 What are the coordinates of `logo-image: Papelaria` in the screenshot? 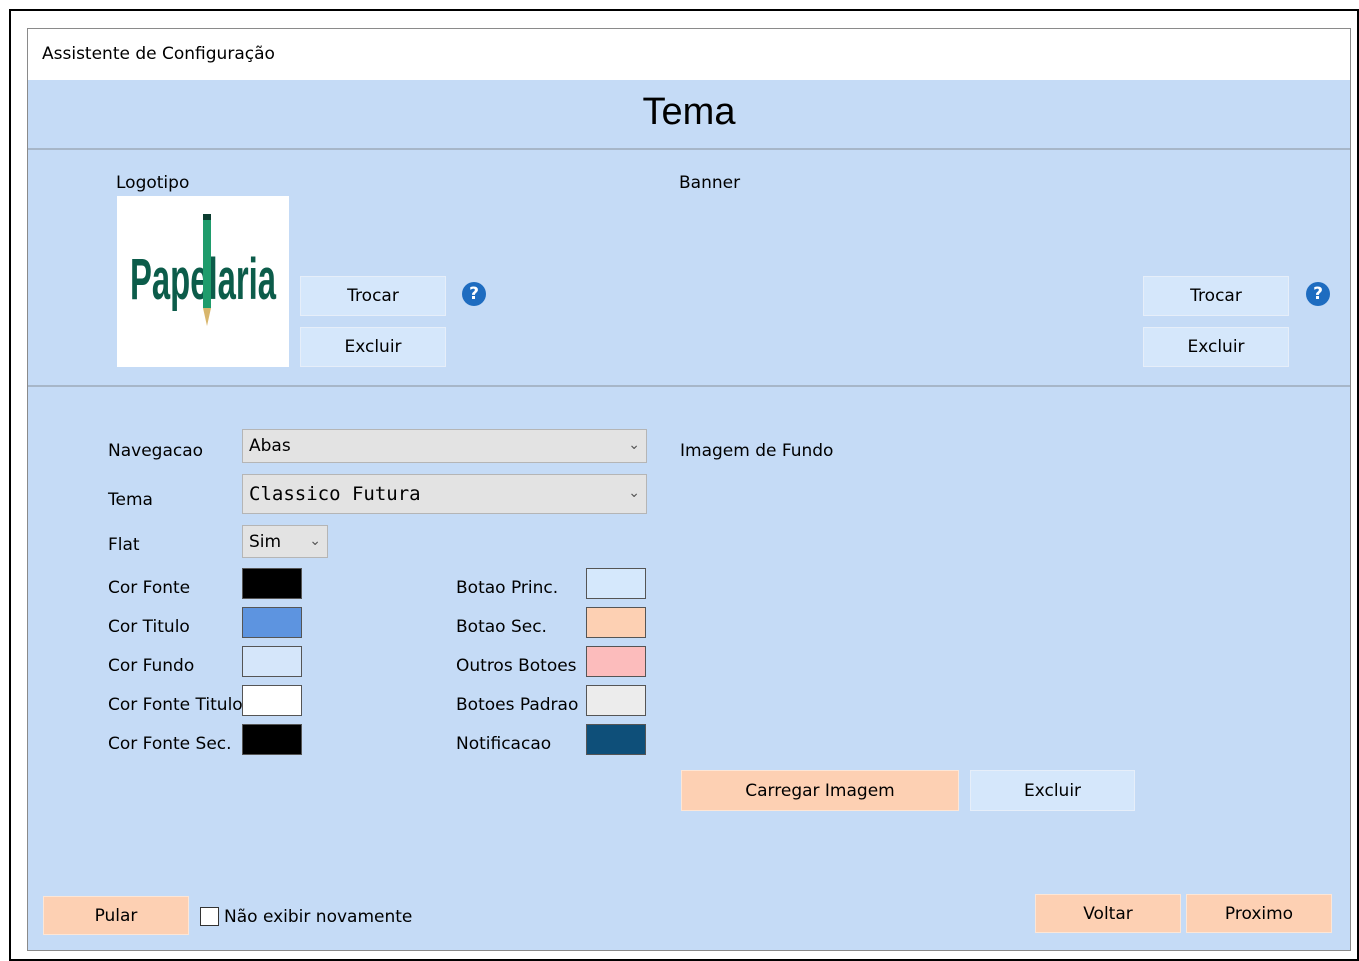 It's located at (203, 281).